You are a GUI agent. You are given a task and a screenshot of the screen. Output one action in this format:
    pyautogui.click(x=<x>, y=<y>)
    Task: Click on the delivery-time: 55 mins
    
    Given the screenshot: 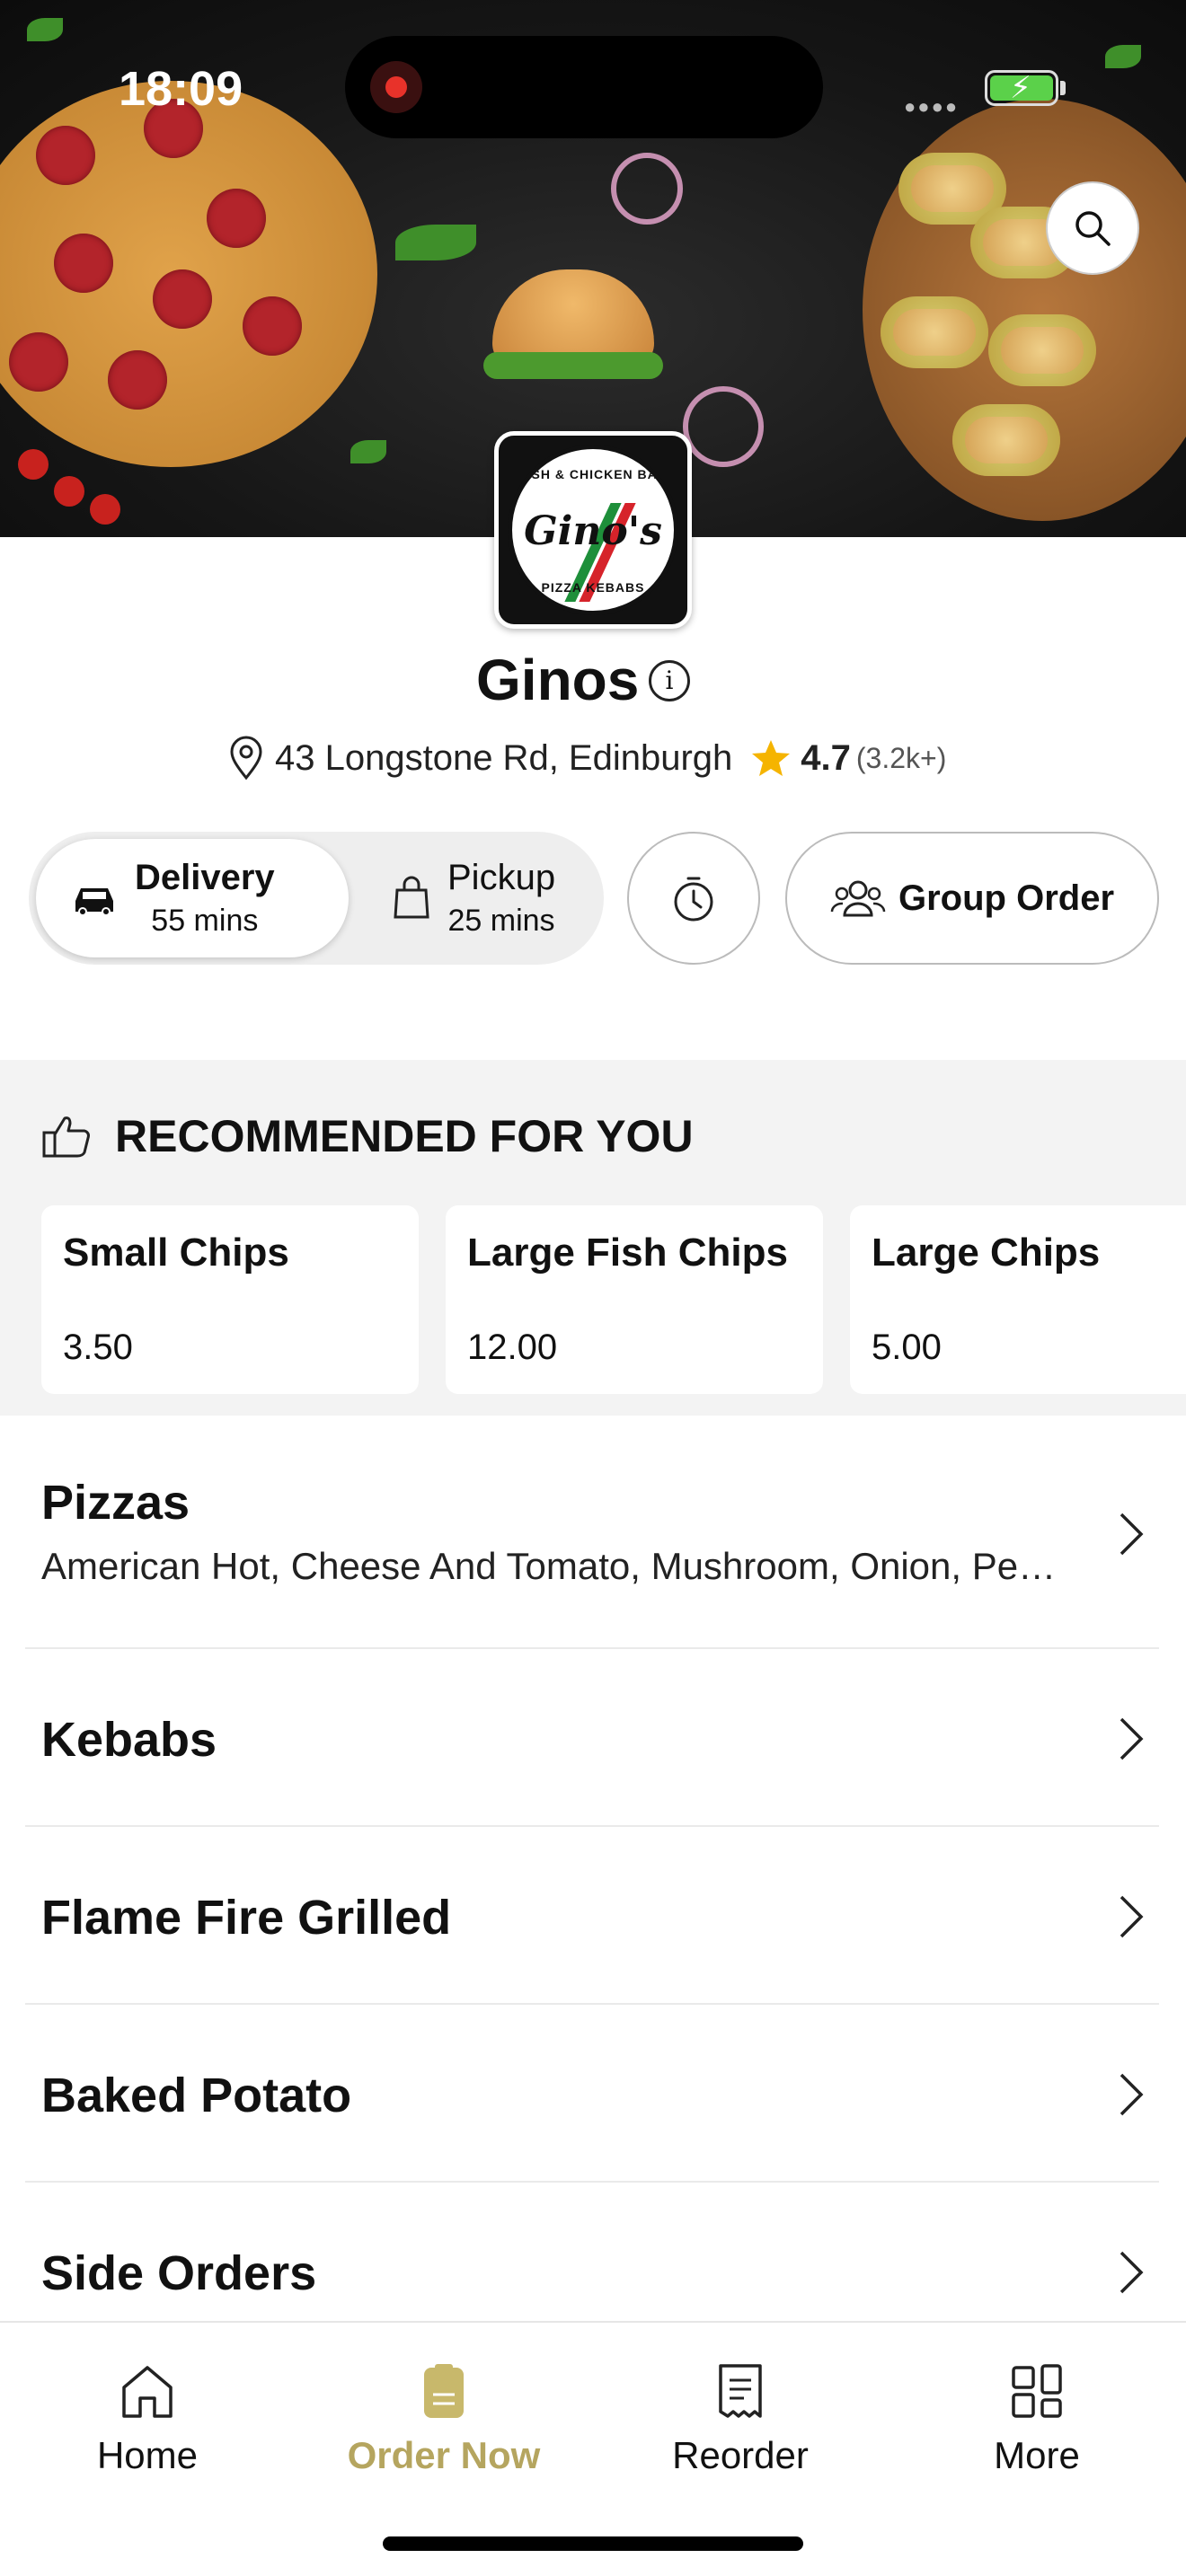 What is the action you would take?
    pyautogui.click(x=205, y=921)
    